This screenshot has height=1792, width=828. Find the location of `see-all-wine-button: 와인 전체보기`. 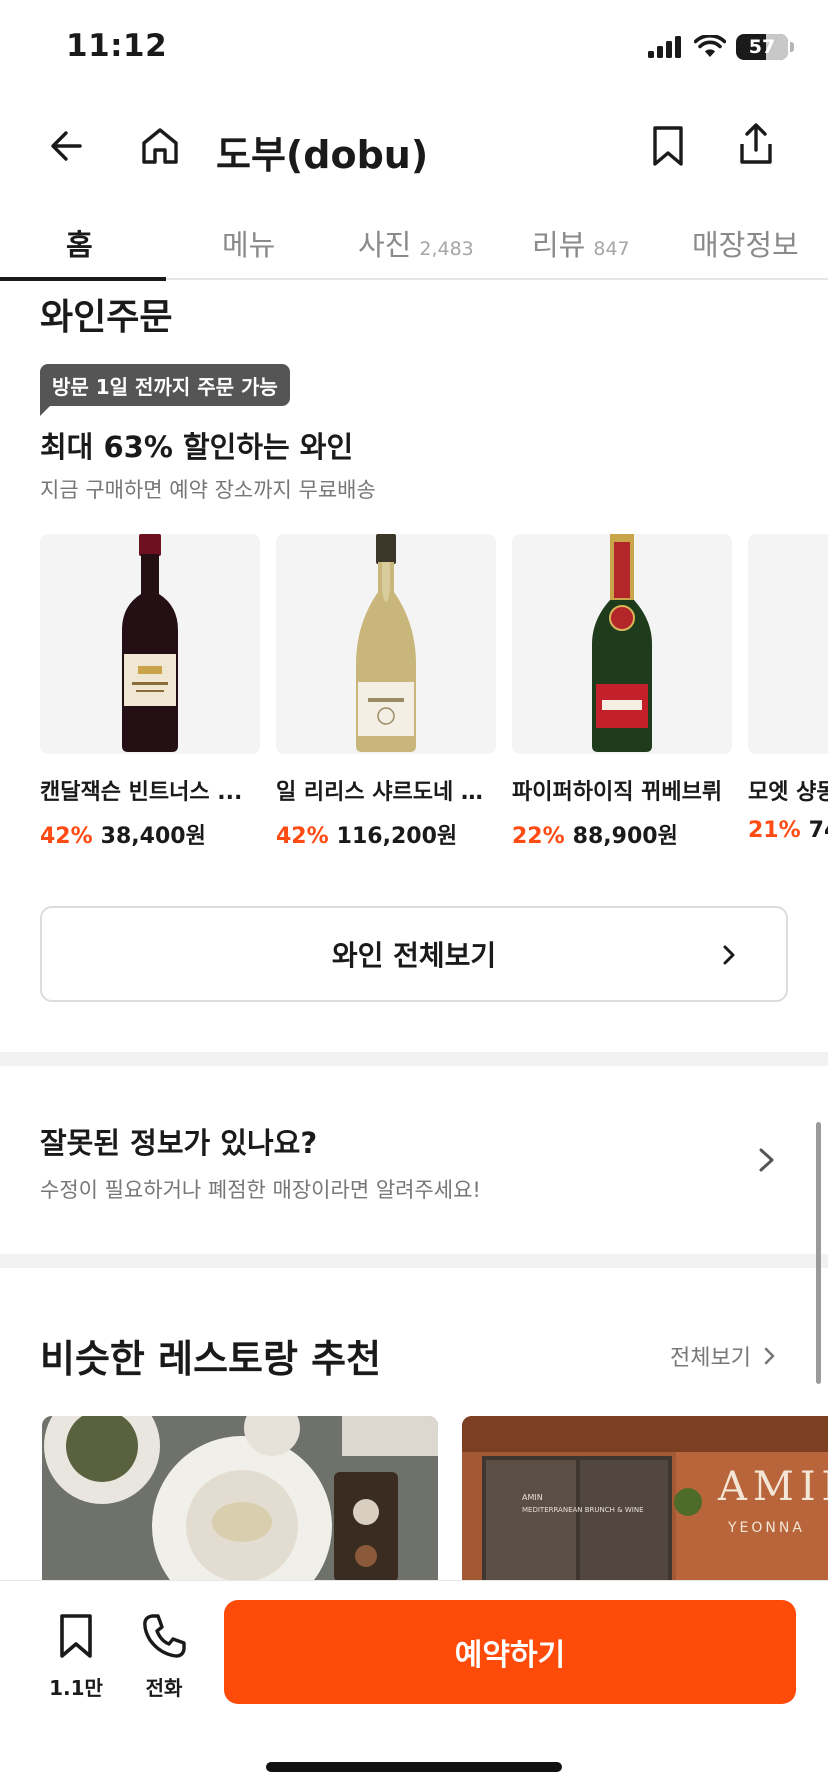

see-all-wine-button: 와인 전체보기 is located at coordinates (414, 954).